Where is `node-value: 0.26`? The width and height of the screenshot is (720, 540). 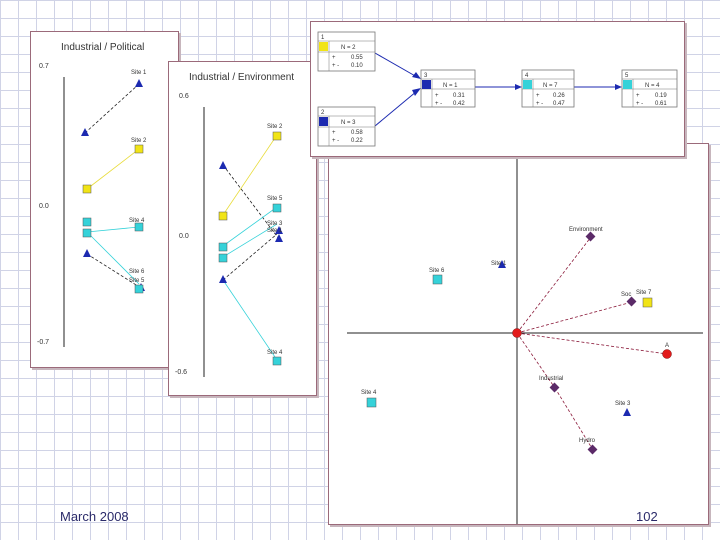 node-value: 0.26 is located at coordinates (559, 96).